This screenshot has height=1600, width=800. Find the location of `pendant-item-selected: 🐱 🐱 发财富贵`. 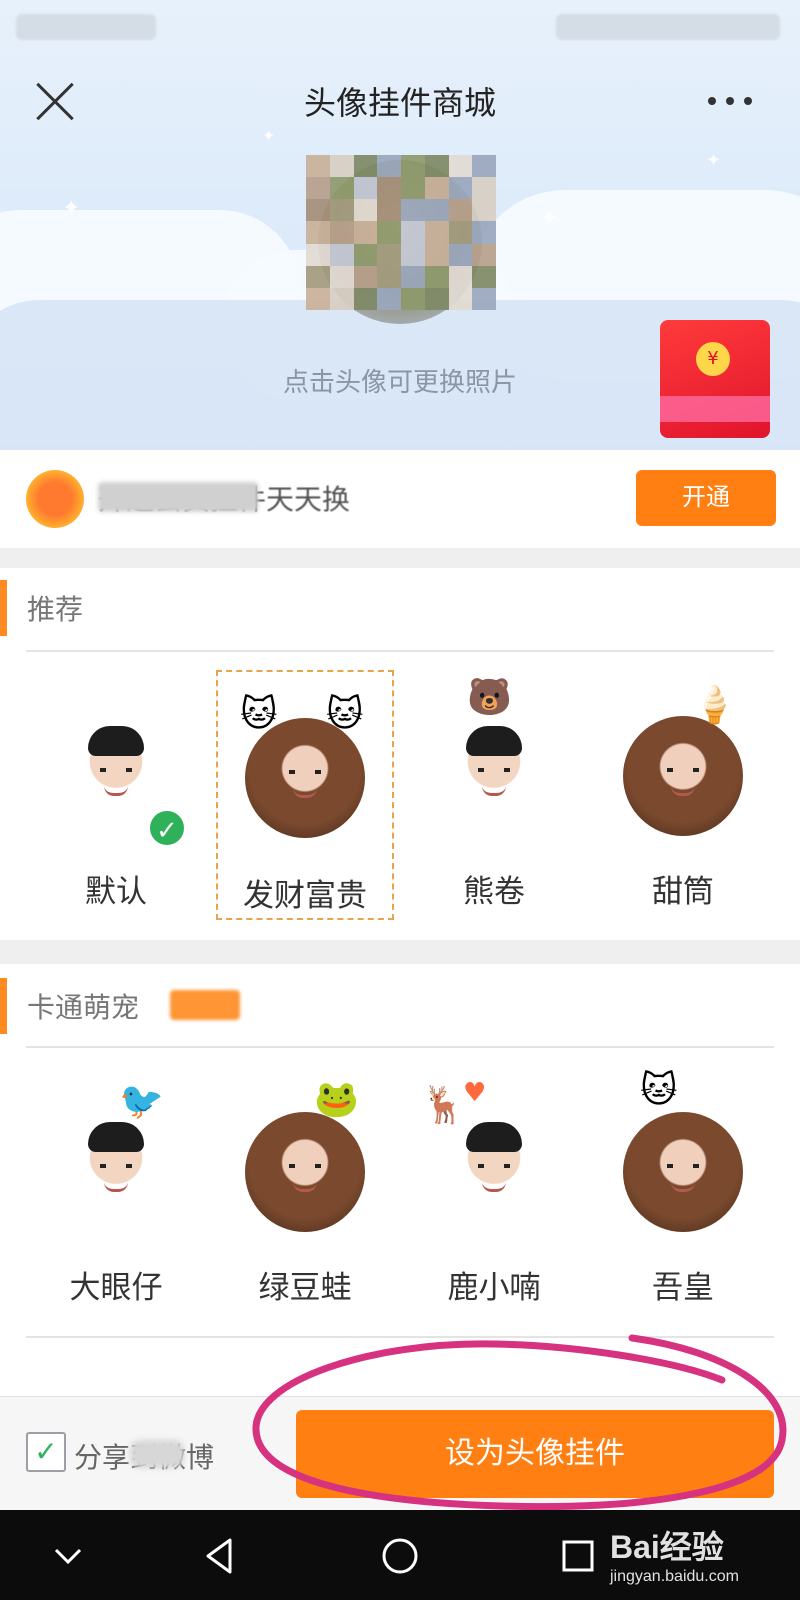

pendant-item-selected: 🐱 🐱 发财富贵 is located at coordinates (305, 795).